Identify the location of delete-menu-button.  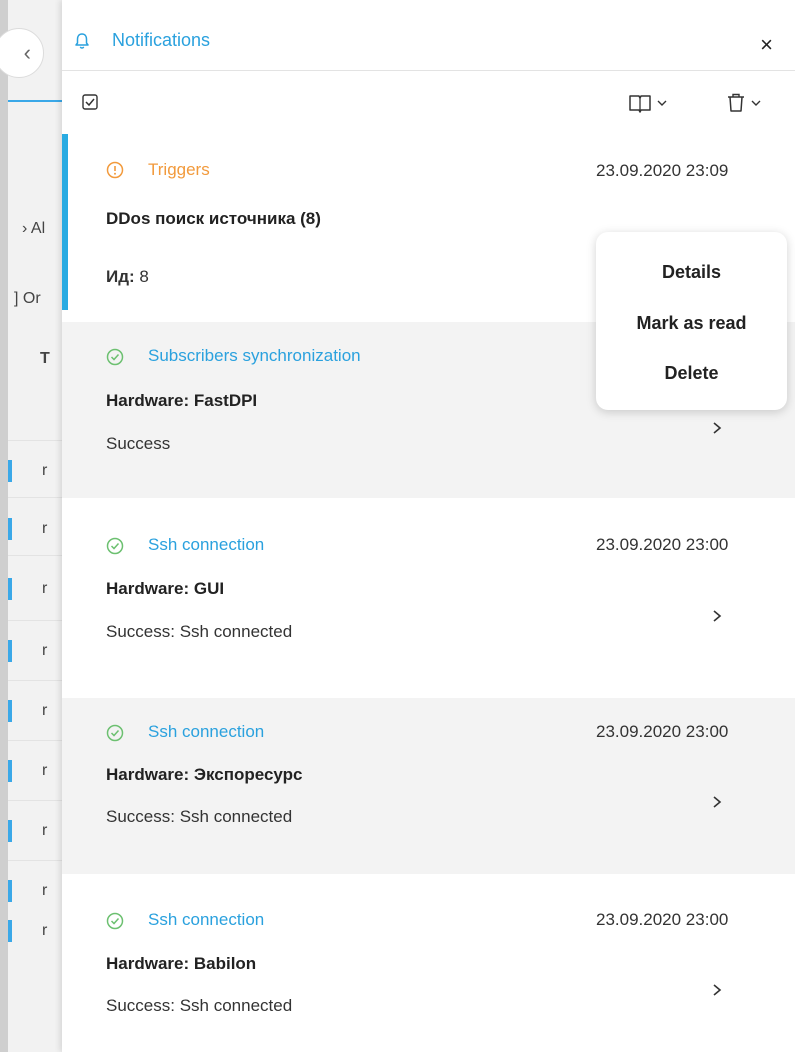
(748, 103).